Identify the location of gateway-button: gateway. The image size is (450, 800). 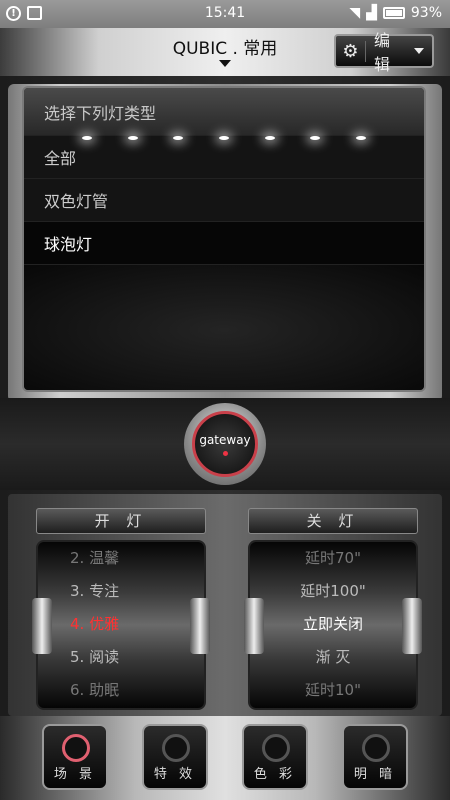
(225, 444).